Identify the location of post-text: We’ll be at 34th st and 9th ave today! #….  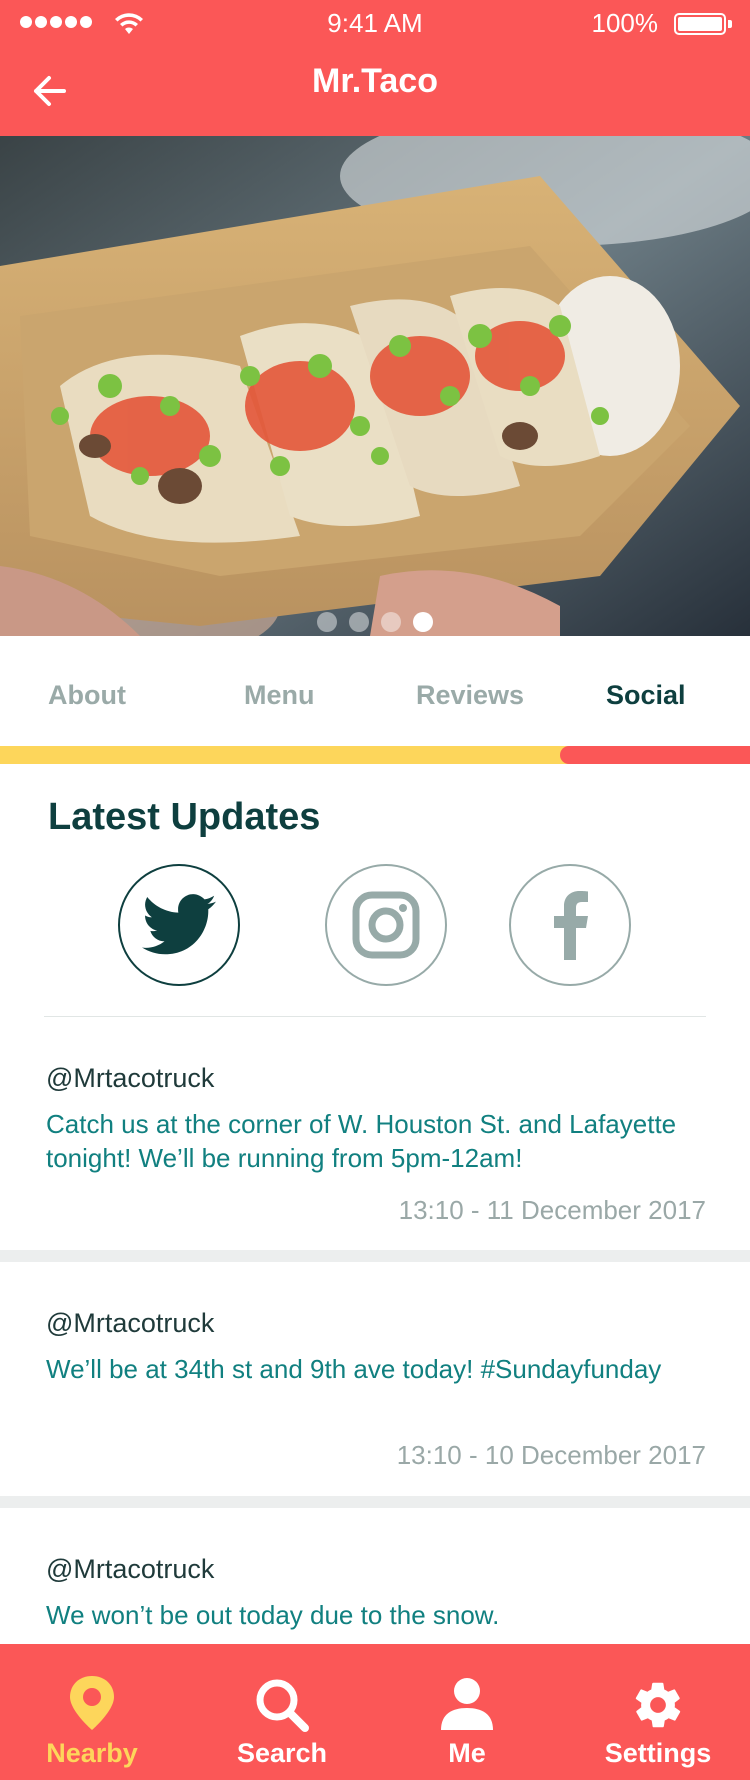
(354, 1369).